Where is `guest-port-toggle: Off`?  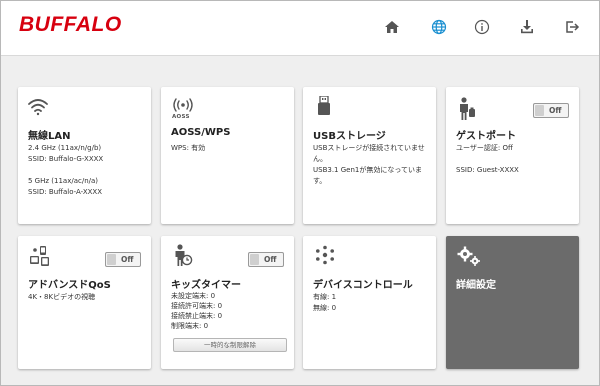
guest-port-toggle: Off is located at coordinates (551, 110).